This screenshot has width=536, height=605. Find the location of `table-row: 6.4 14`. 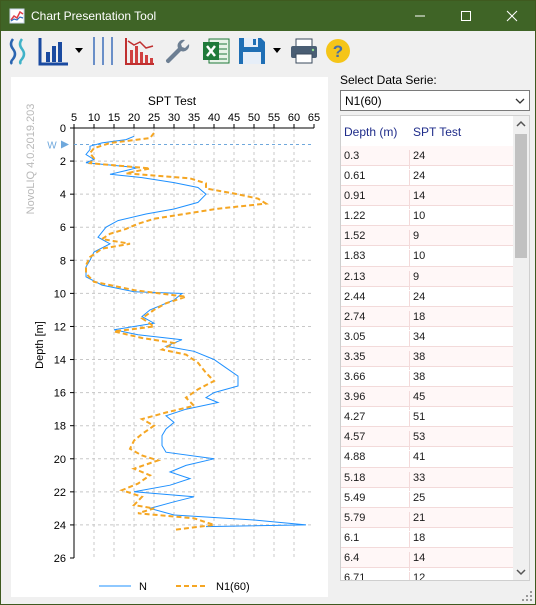

table-row: 6.4 14 is located at coordinates (428, 559).